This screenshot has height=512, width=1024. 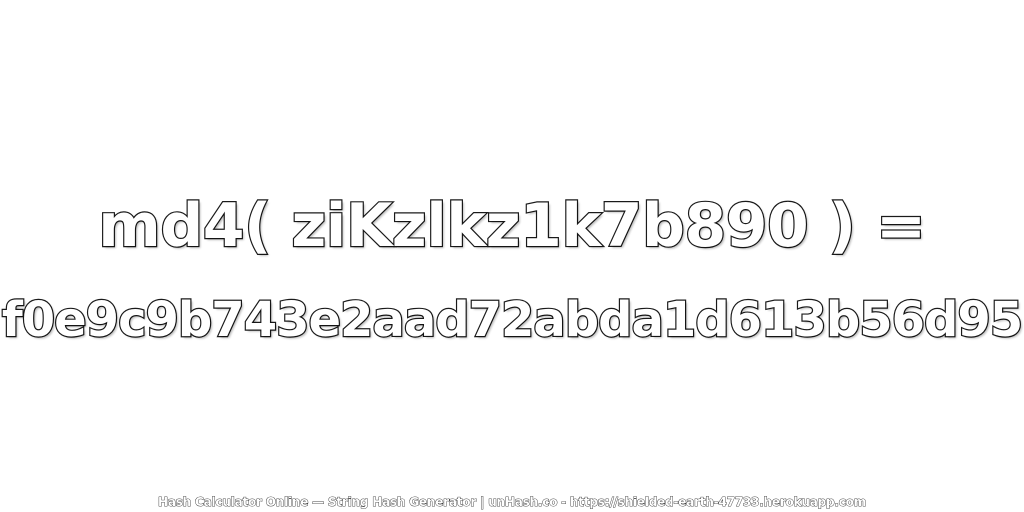 What do you see at coordinates (512, 226) in the screenshot?
I see `hash-expression: md4( ziKzlkz1k7b890 ) =` at bounding box center [512, 226].